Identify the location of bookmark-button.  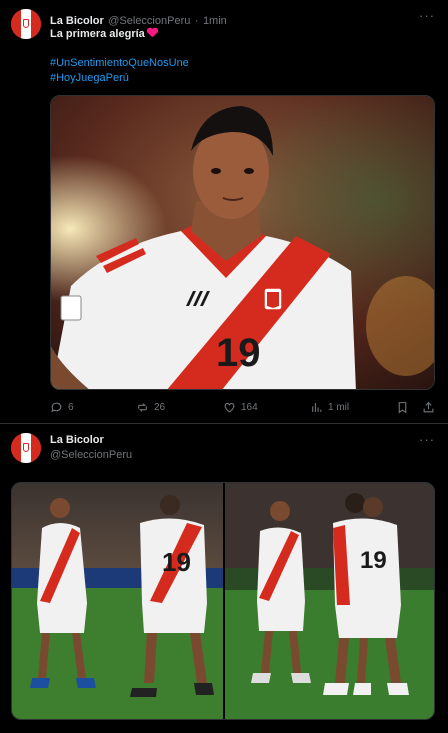
(402, 407).